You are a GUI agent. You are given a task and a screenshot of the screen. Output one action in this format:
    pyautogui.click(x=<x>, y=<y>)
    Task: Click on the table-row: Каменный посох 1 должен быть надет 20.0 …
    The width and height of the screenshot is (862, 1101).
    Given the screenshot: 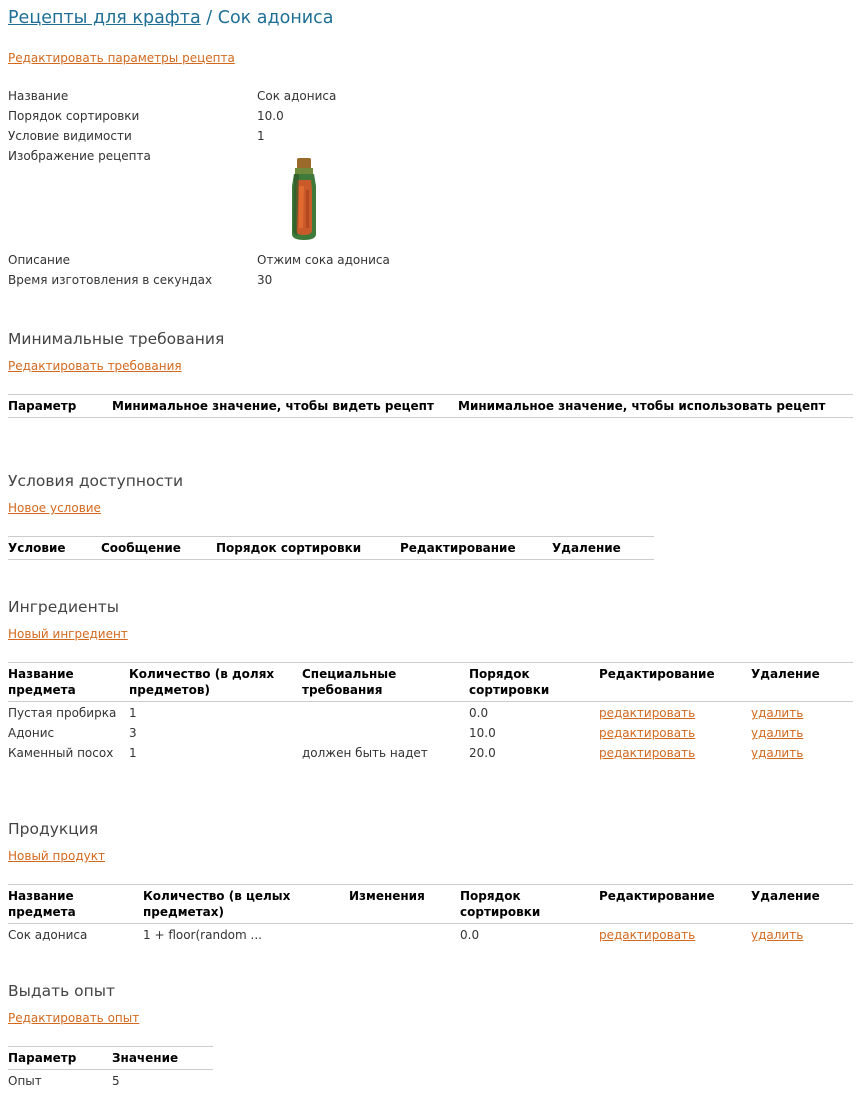 What is the action you would take?
    pyautogui.click(x=430, y=752)
    